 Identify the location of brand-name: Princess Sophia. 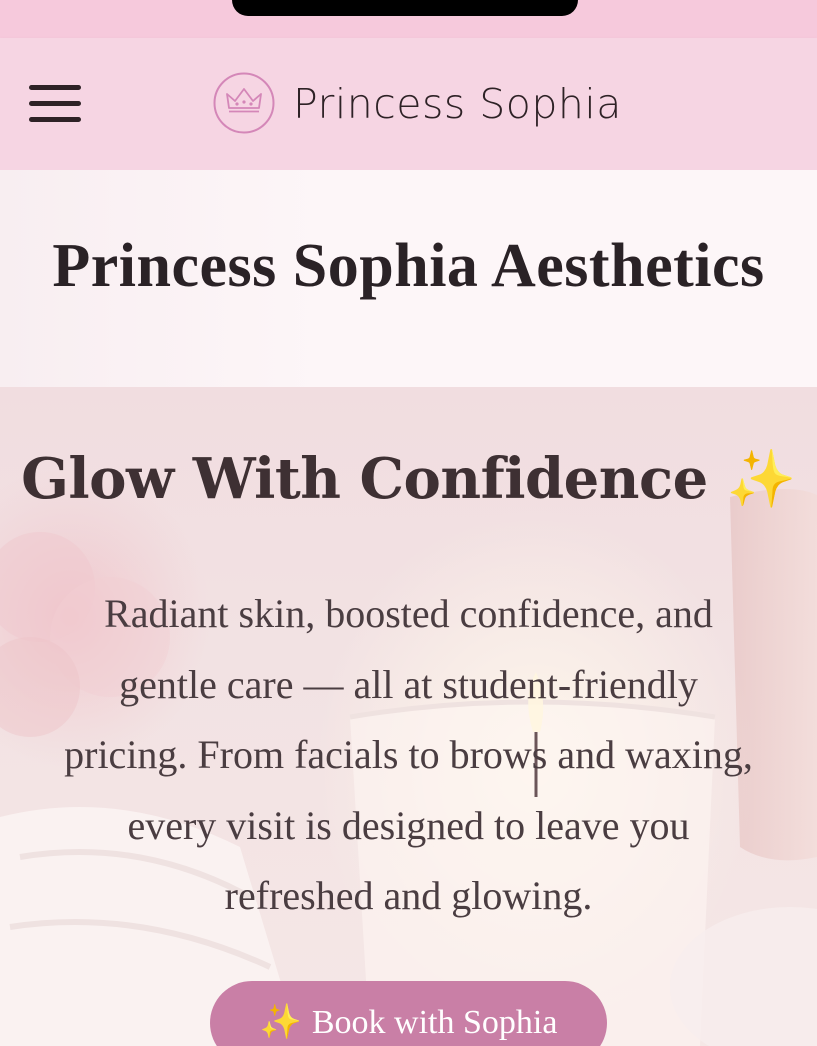
(457, 104).